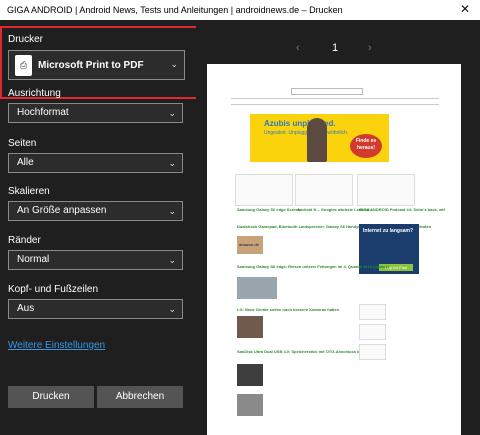 The width and height of the screenshot is (480, 435). I want to click on pages-setting: Seiten Alle ⌄, so click(95, 155).